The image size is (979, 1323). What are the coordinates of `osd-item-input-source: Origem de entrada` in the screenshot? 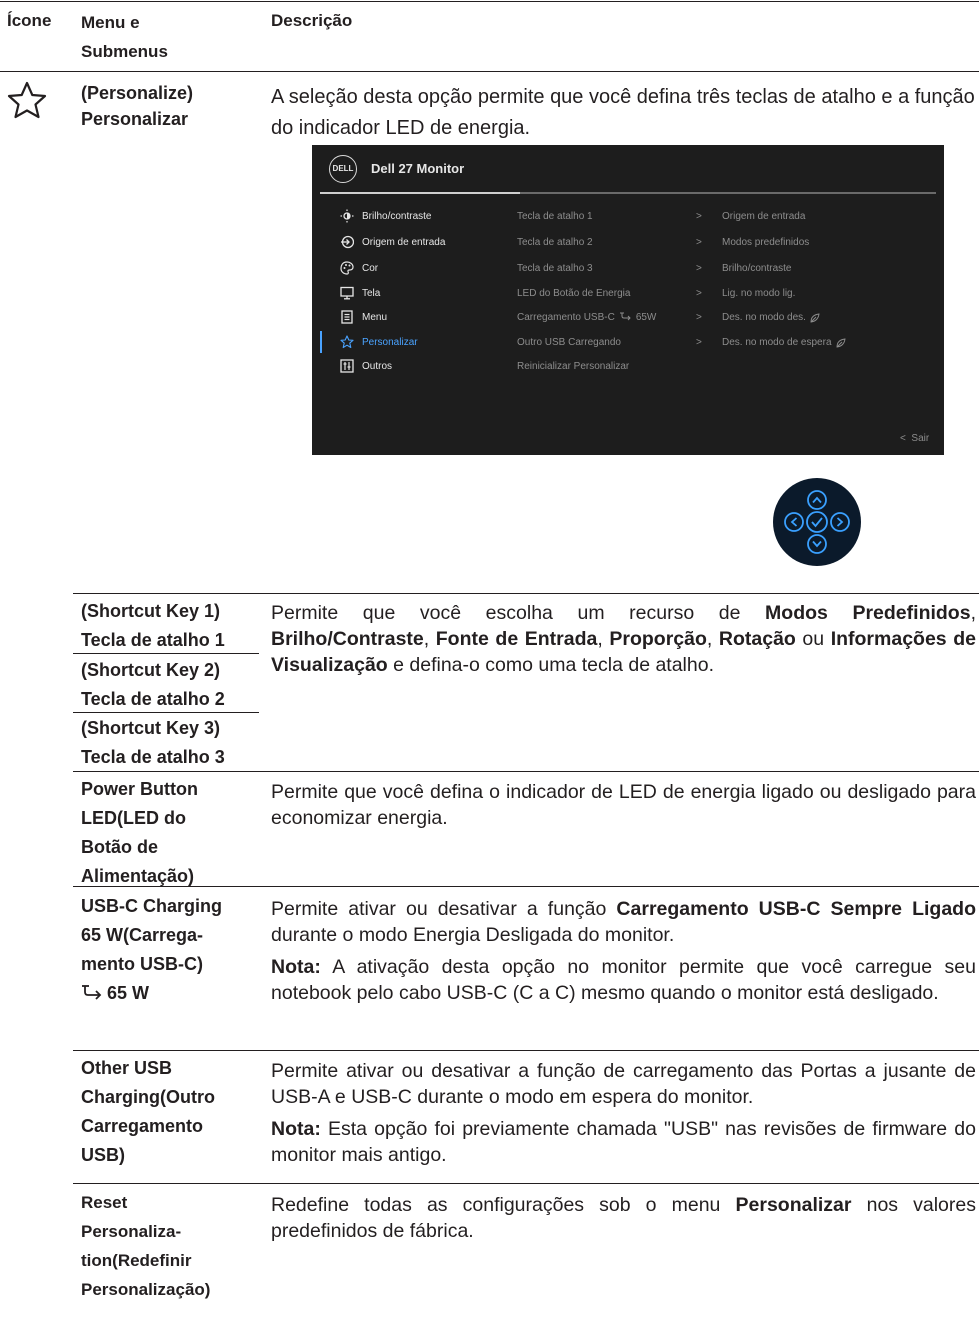 It's located at (392, 242).